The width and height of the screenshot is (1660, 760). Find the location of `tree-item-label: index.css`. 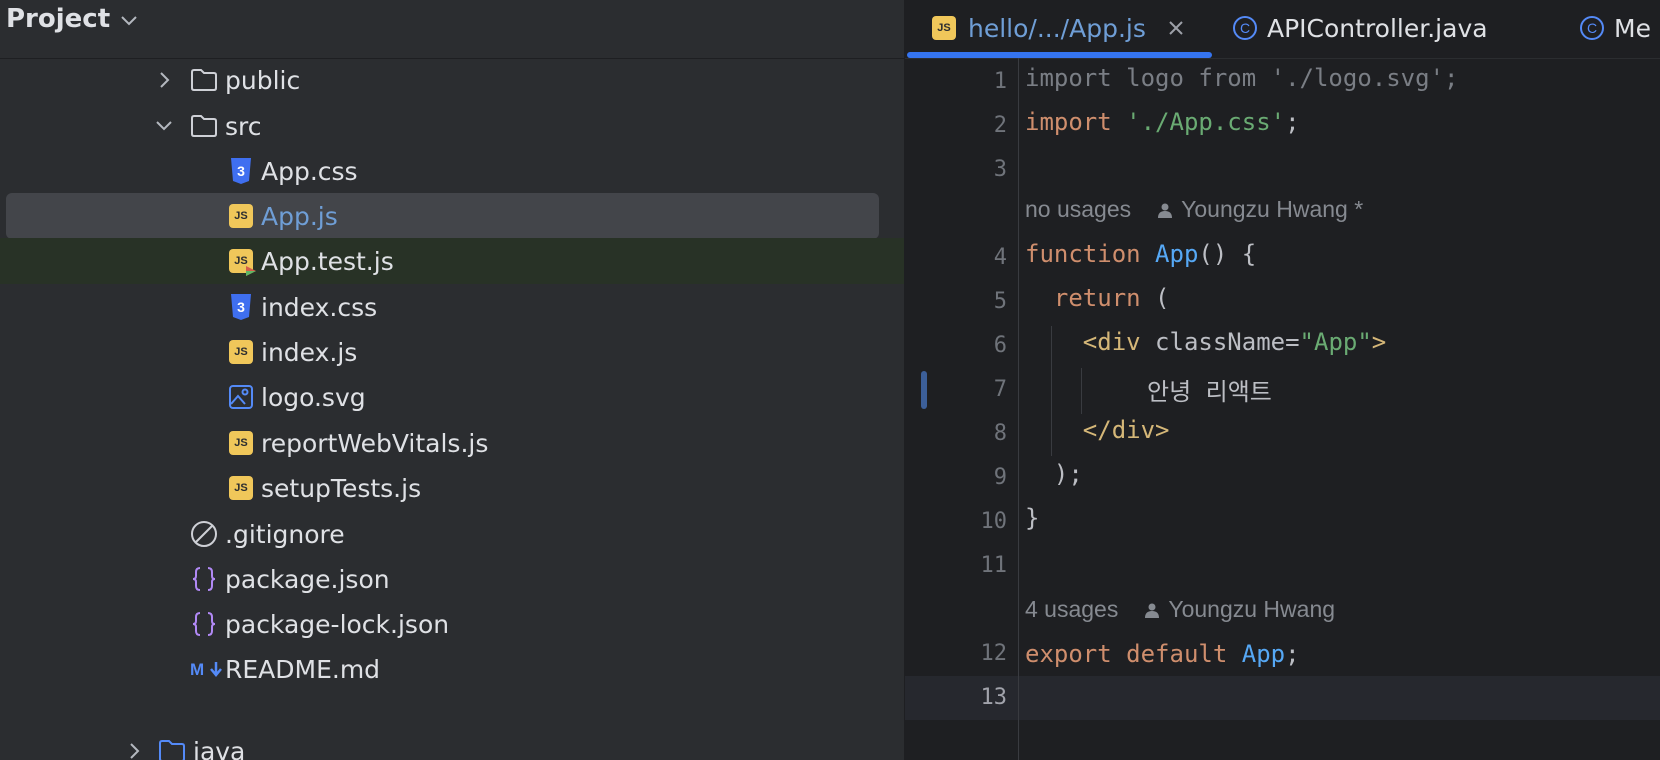

tree-item-label: index.css is located at coordinates (319, 307).